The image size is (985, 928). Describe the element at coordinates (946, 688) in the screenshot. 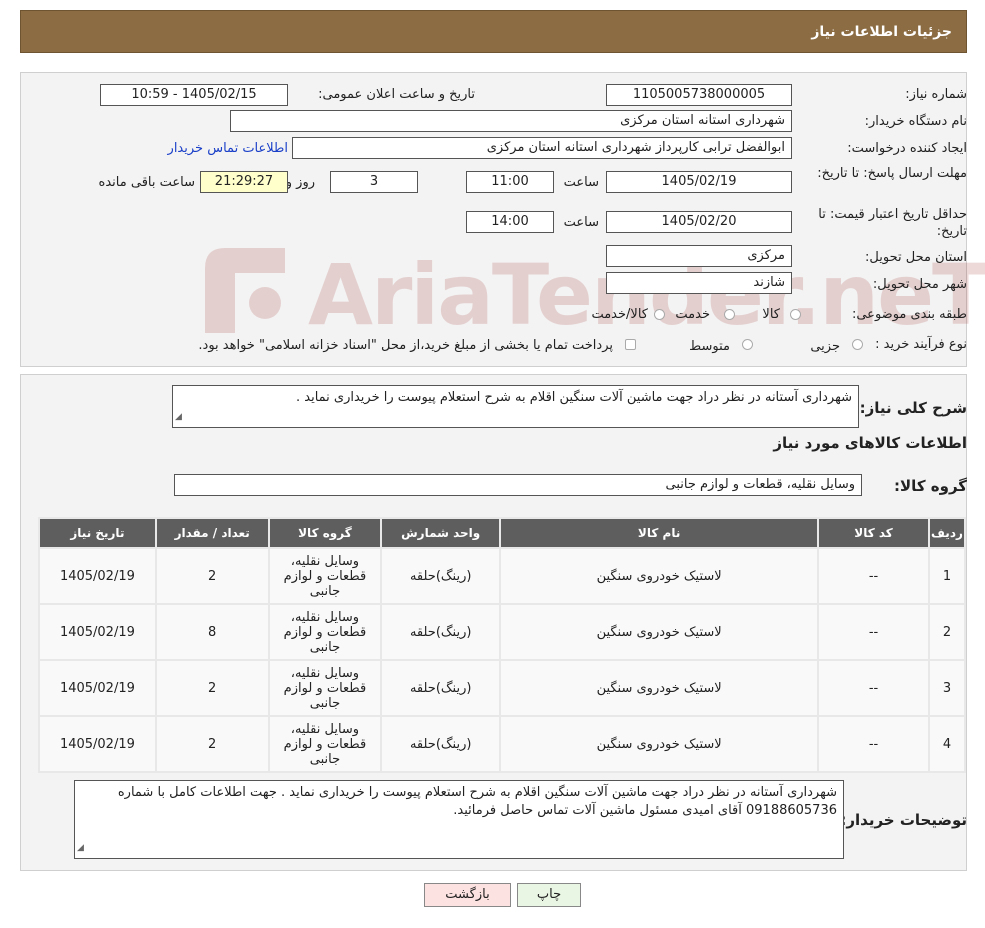

I see `row-number: 3` at that location.